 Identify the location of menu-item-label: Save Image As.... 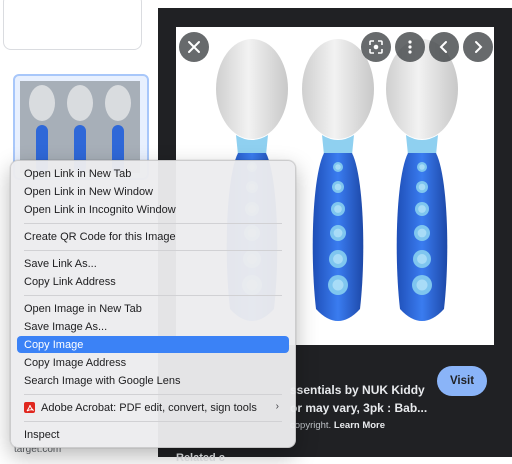
(66, 326).